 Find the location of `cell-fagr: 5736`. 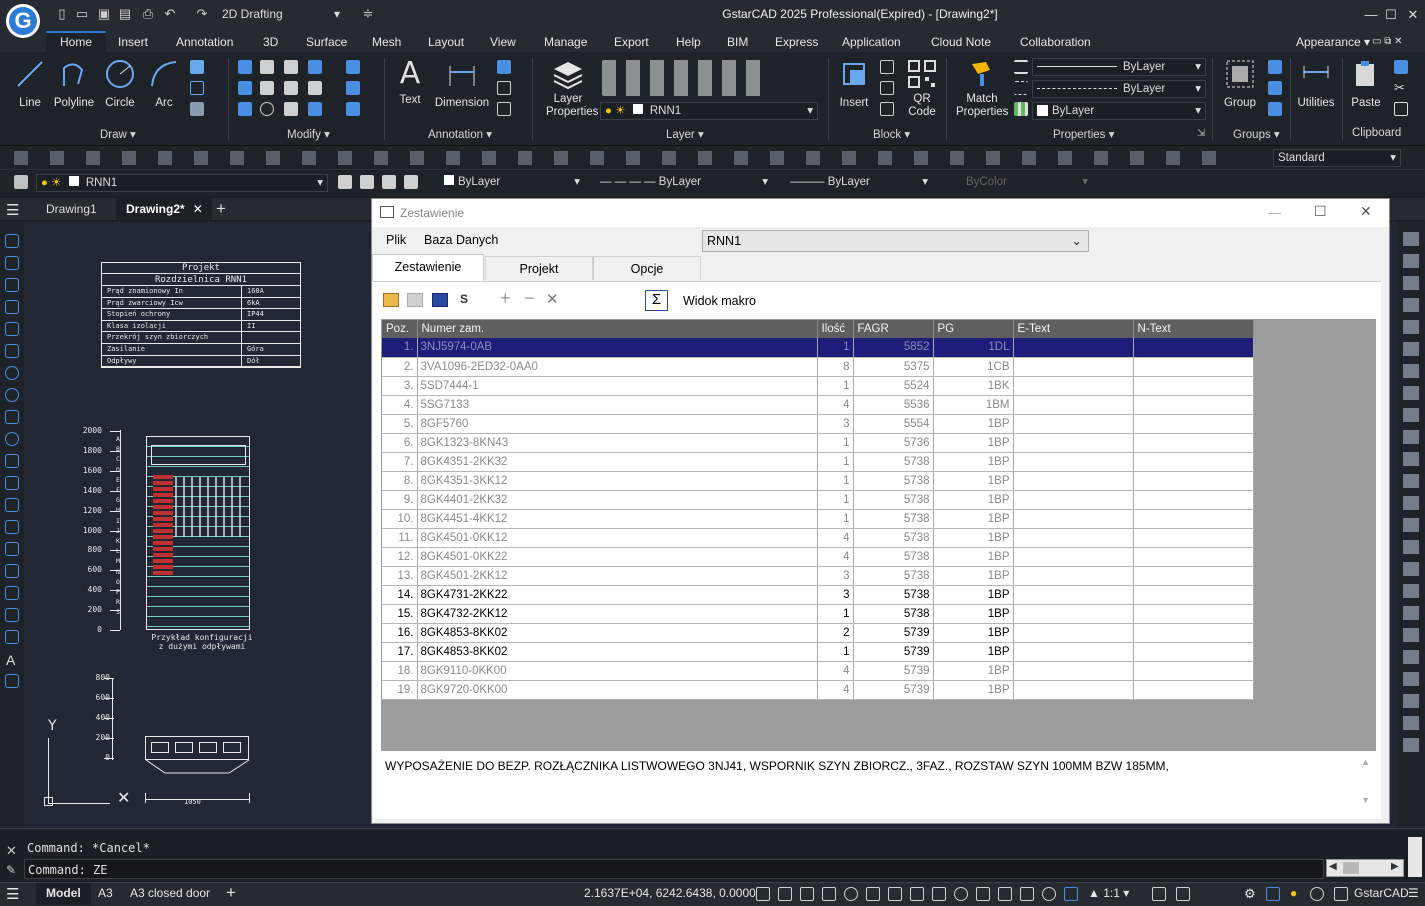

cell-fagr: 5736 is located at coordinates (893, 443).